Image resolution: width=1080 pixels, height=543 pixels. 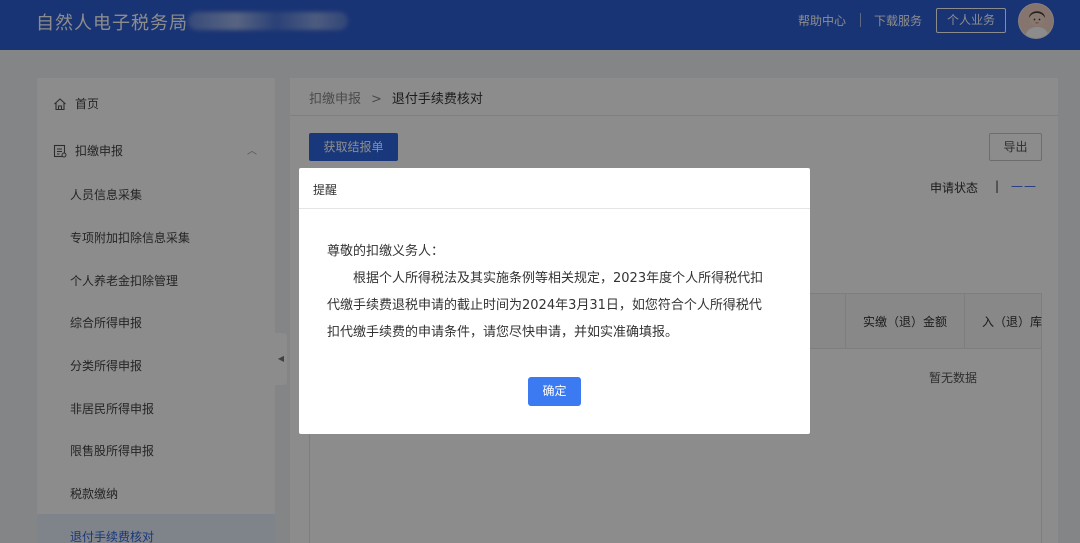 I want to click on dialog-greeting: 尊敬的扣缴义务人：, so click(x=386, y=251).